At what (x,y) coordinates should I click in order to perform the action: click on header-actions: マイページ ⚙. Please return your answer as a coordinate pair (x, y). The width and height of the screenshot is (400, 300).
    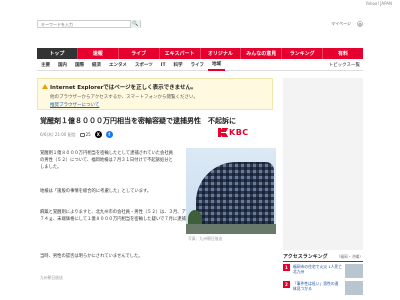
    Looking at the image, I should click on (347, 24).